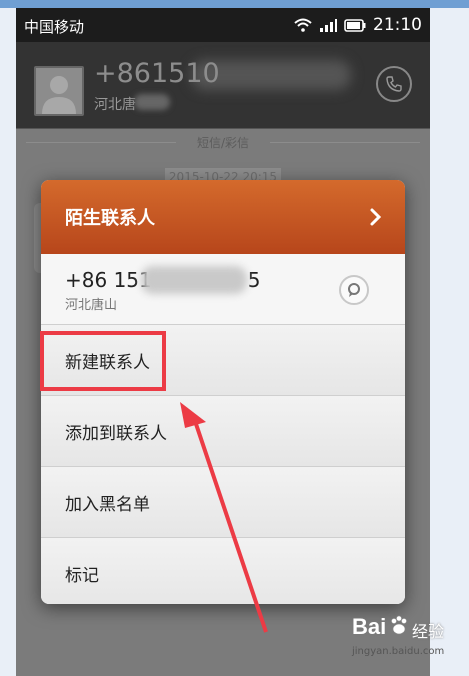 This screenshot has width=469, height=676. I want to click on status-icons: 21:10, so click(358, 25).